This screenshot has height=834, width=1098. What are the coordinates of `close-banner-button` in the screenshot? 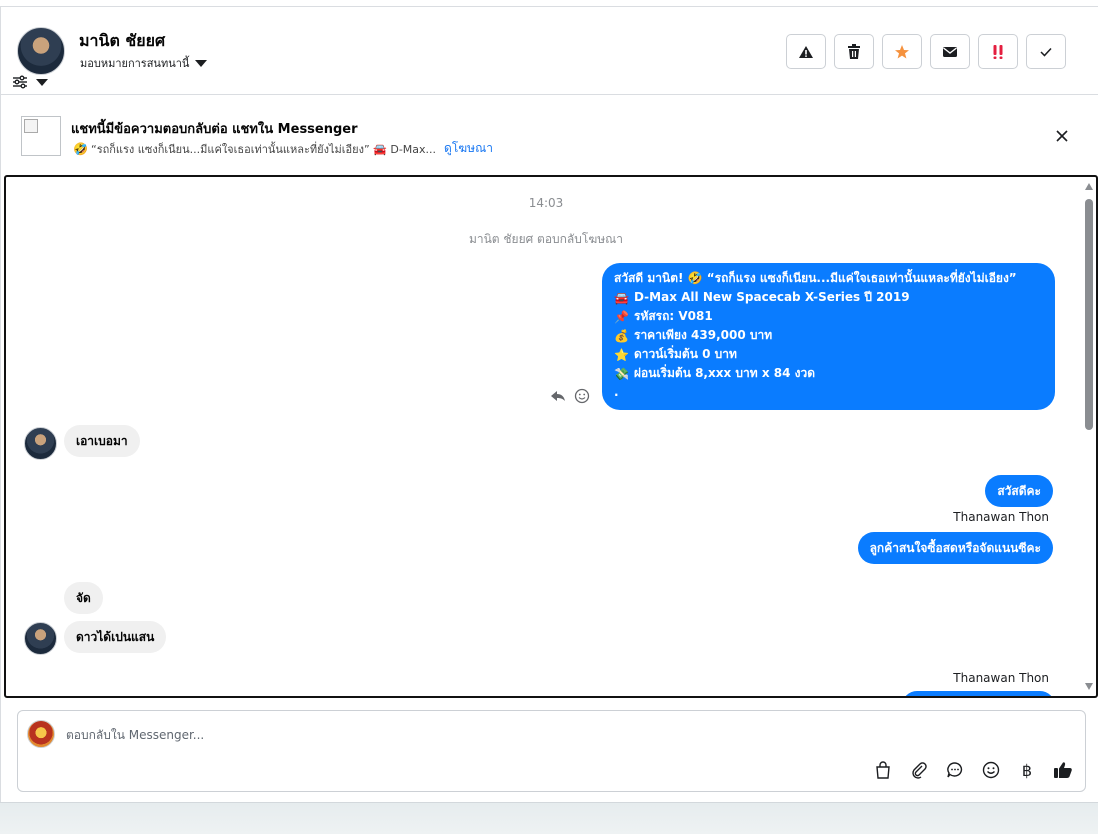 It's located at (1062, 136).